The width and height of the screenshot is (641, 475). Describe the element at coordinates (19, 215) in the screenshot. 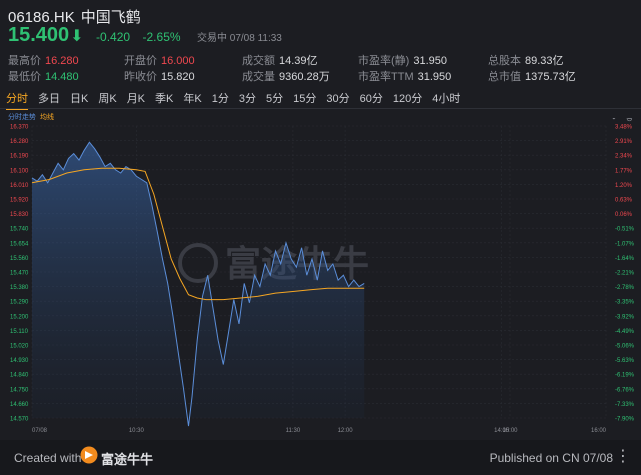

I see `y-tick-label: 15.830` at that location.